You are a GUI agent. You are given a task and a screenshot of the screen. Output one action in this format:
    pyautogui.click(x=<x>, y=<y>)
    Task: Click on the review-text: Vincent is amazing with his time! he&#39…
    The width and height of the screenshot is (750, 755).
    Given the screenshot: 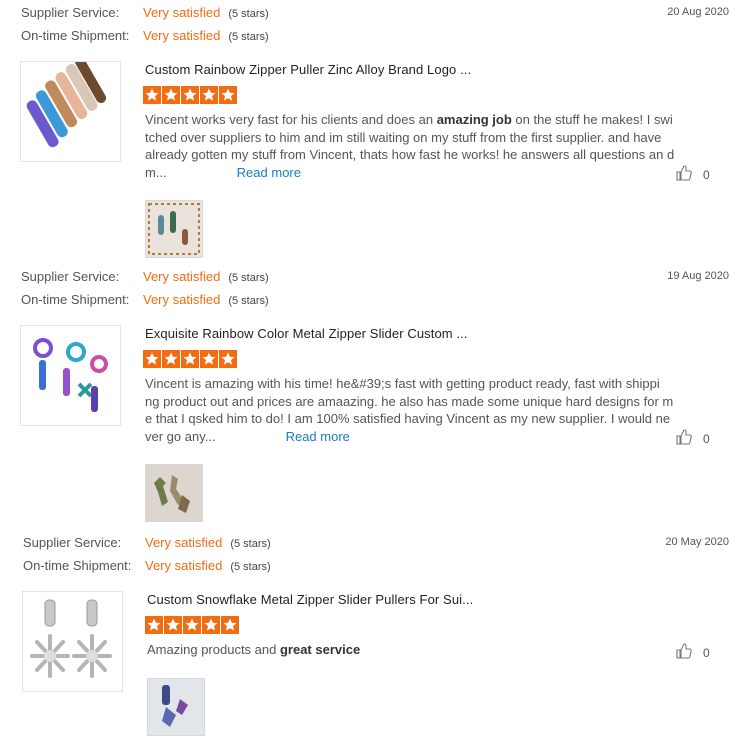 What is the action you would take?
    pyautogui.click(x=410, y=410)
    